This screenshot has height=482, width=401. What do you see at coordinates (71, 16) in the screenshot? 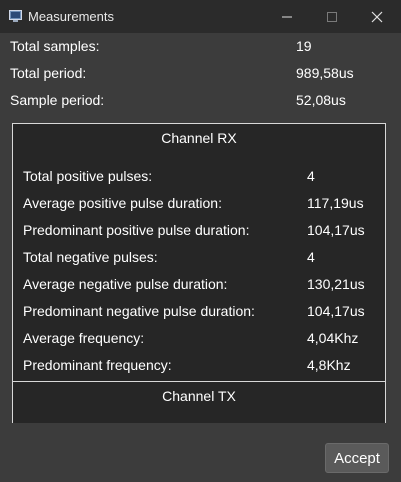
I see `window-title: Measurements` at bounding box center [71, 16].